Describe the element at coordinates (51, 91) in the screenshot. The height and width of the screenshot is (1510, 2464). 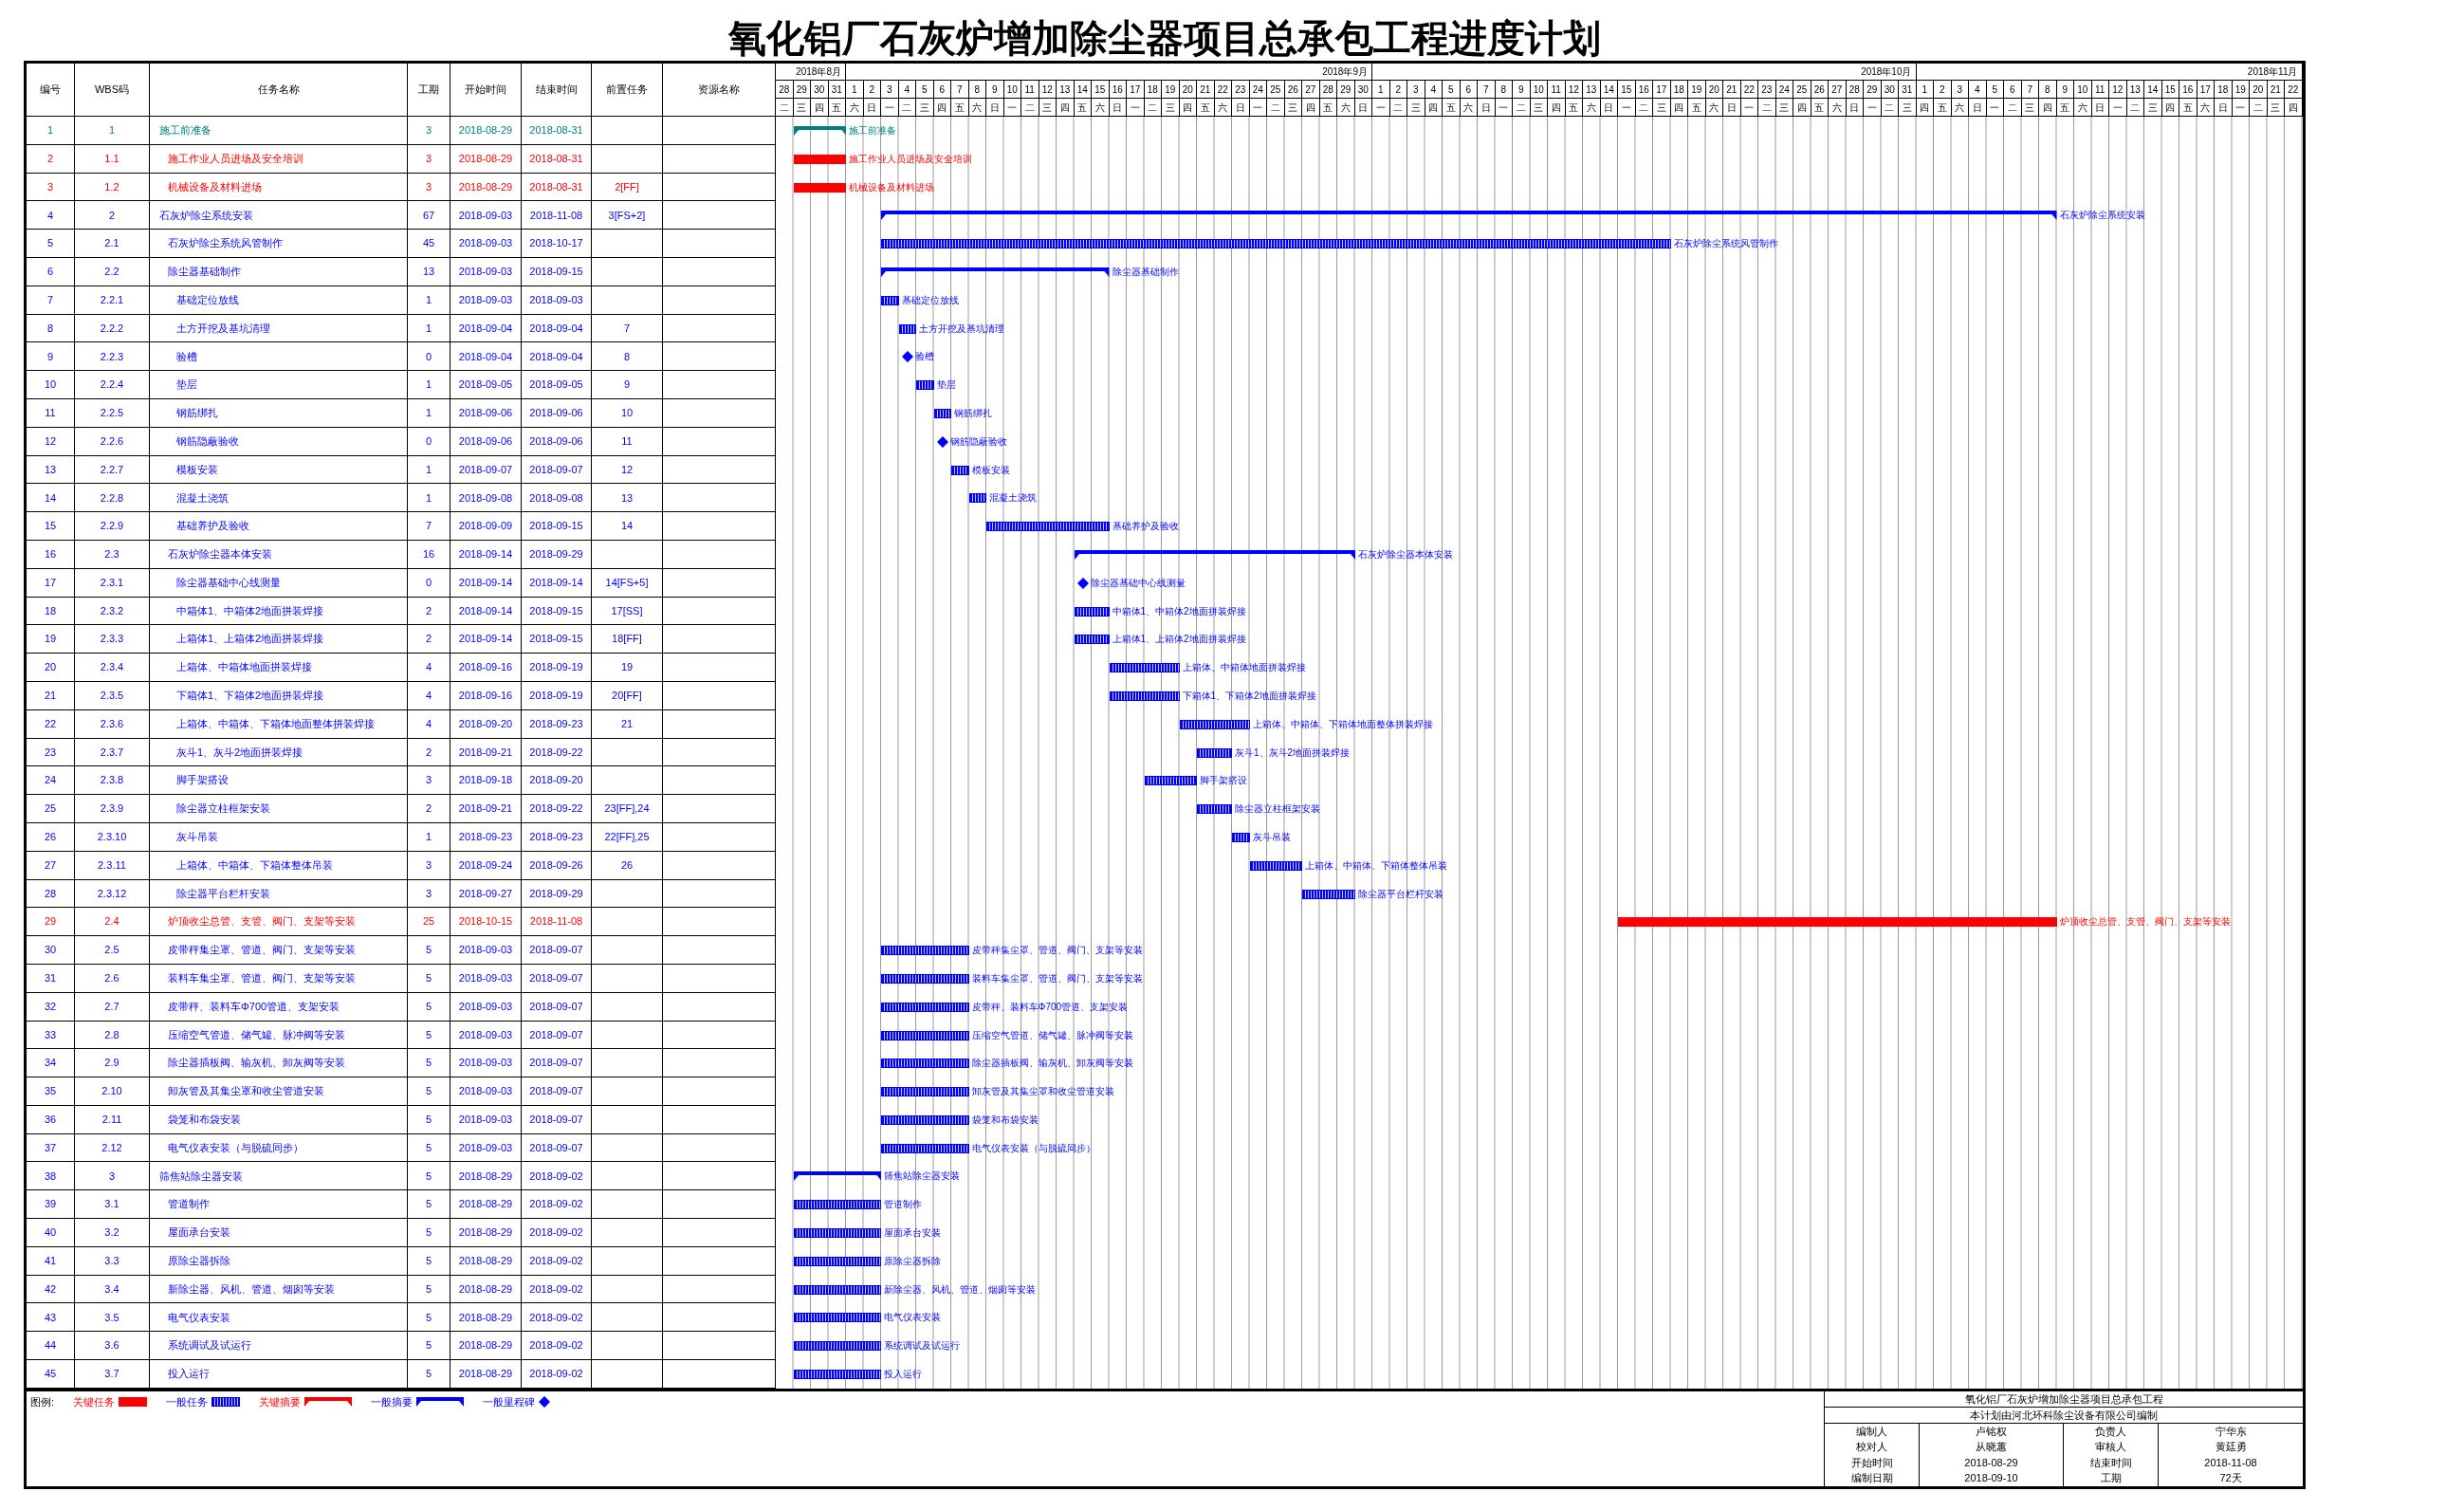
I see `column-header: 编号` at that location.